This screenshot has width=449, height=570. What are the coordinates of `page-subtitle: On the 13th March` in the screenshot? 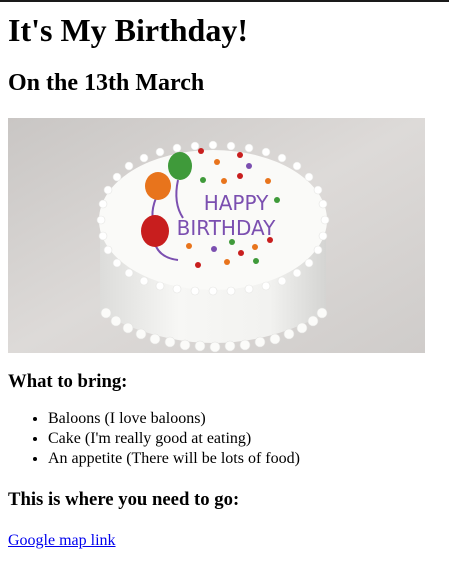 It's located at (106, 83).